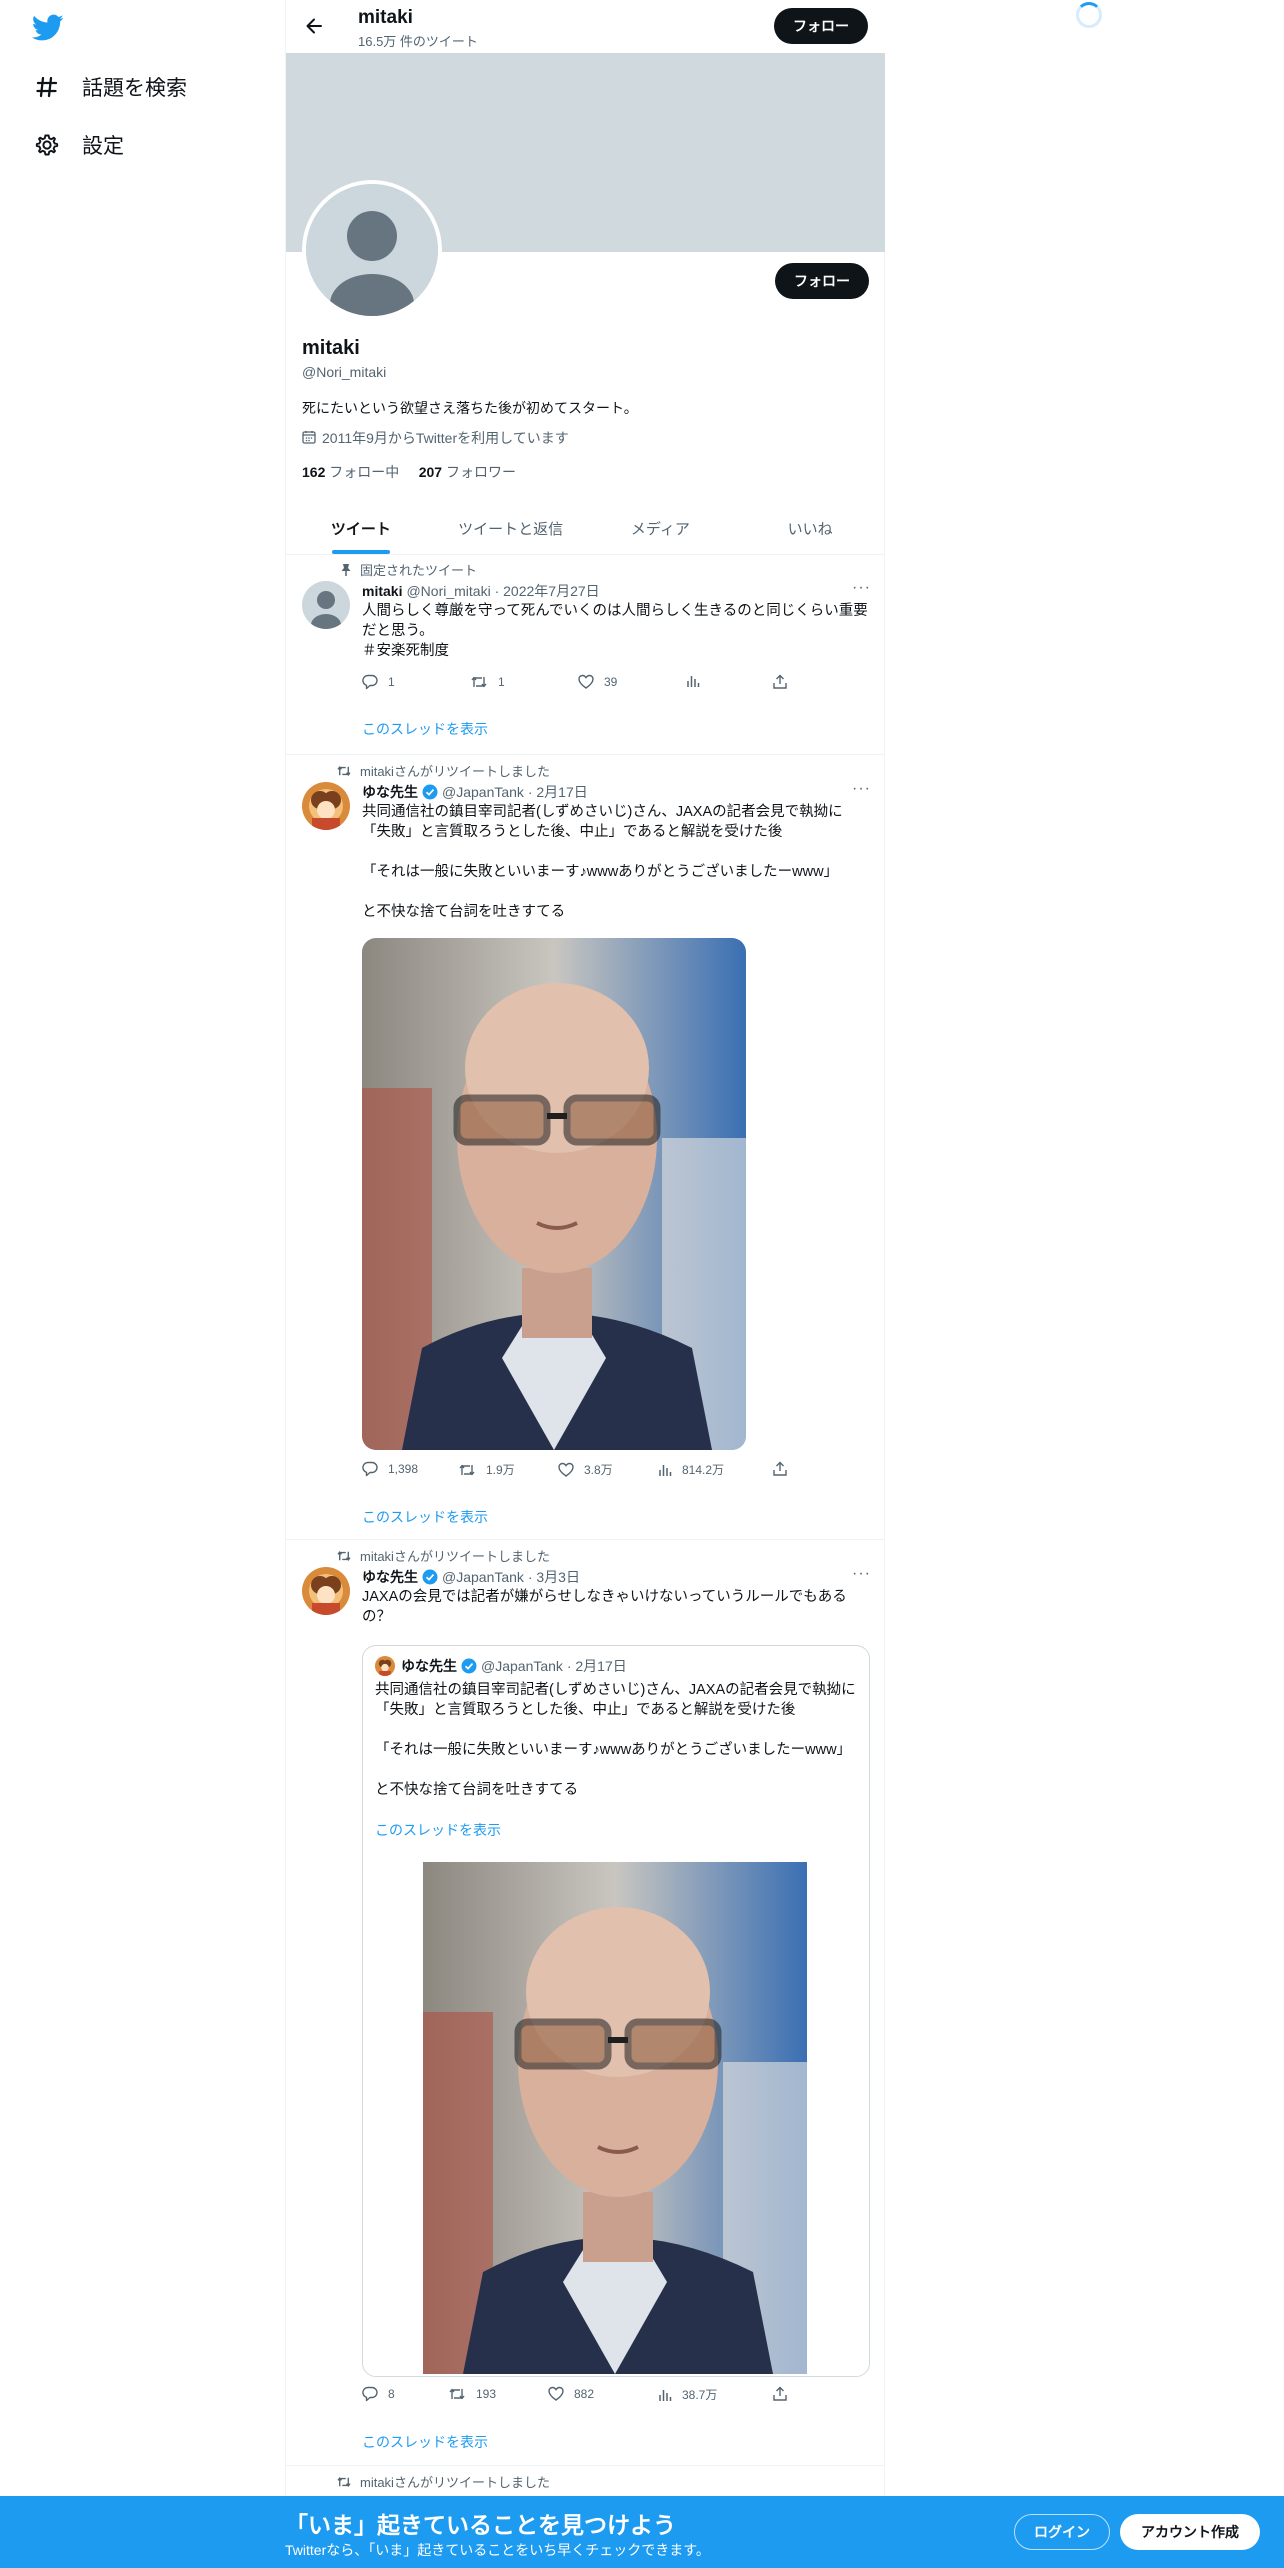  Describe the element at coordinates (554, 1577) in the screenshot. I see `tweet-date: · 3月3日` at that location.